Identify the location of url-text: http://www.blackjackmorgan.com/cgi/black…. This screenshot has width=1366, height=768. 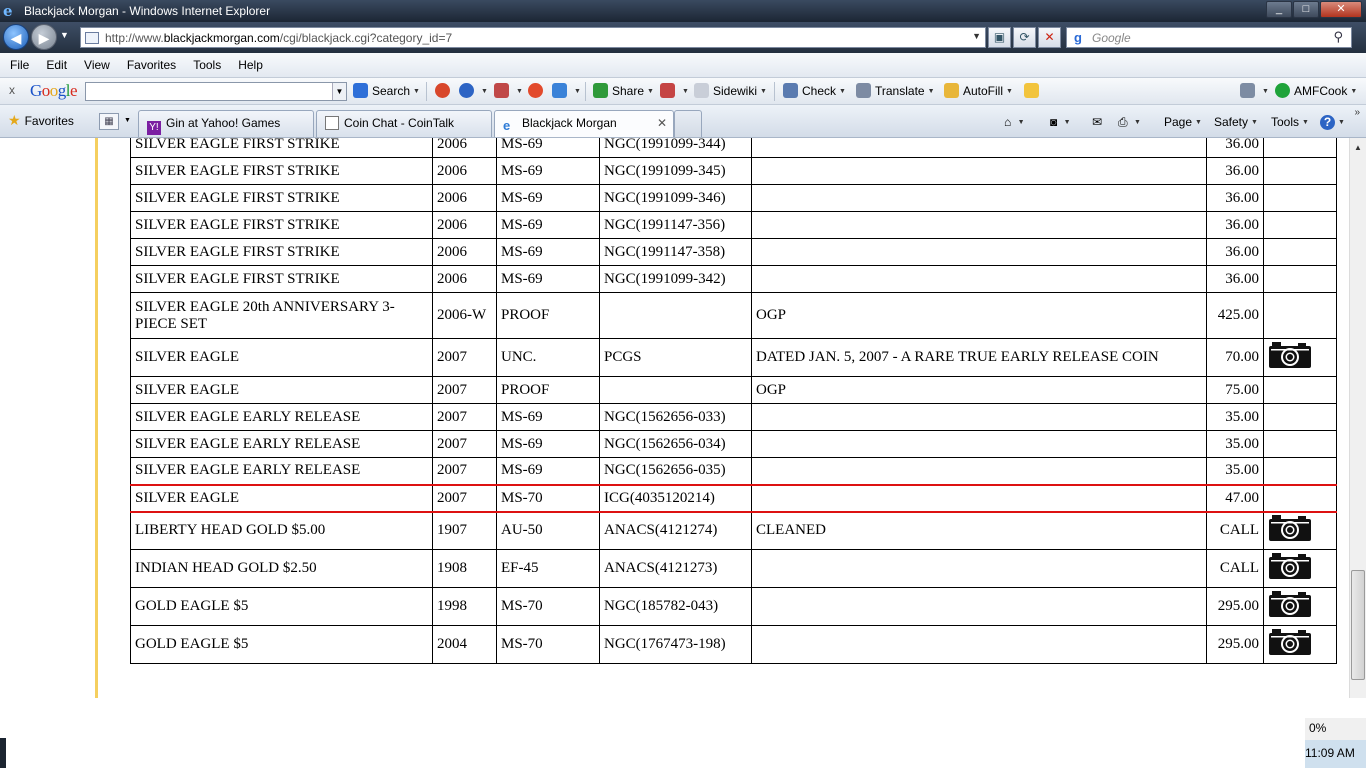
(278, 38).